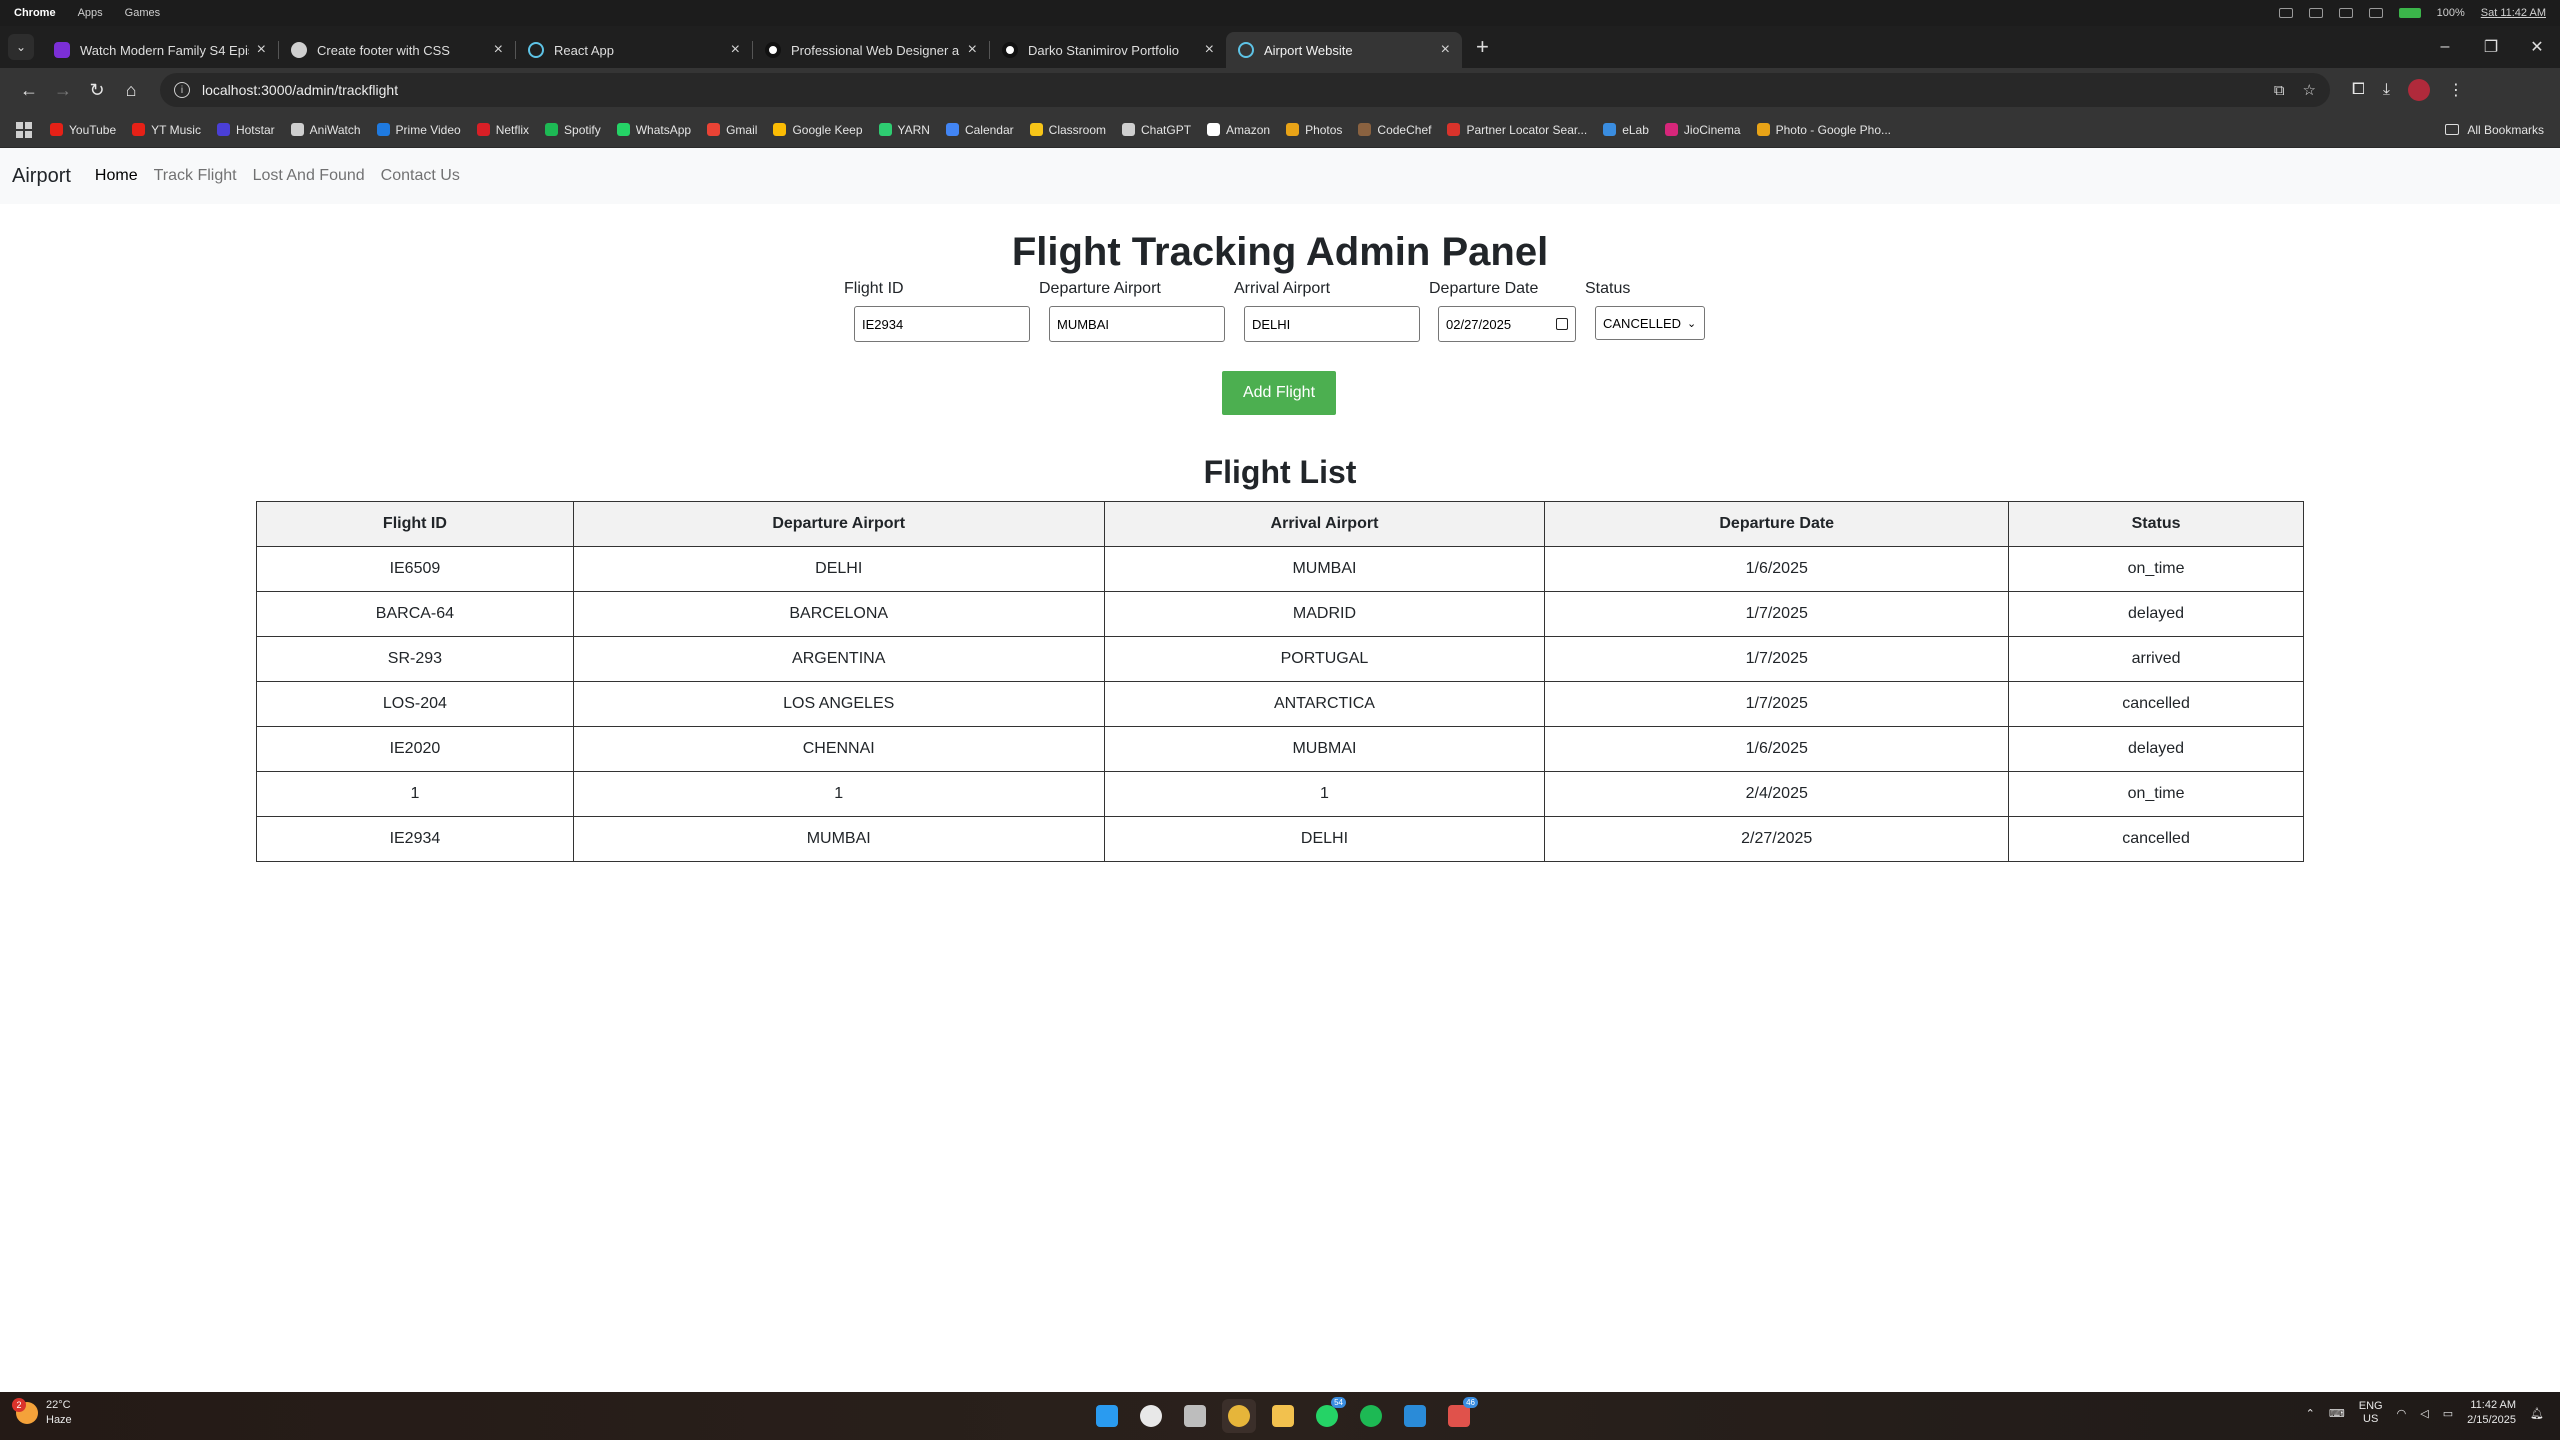 This screenshot has height=1440, width=2560. I want to click on bookmark-item: Classroom, so click(1067, 130).